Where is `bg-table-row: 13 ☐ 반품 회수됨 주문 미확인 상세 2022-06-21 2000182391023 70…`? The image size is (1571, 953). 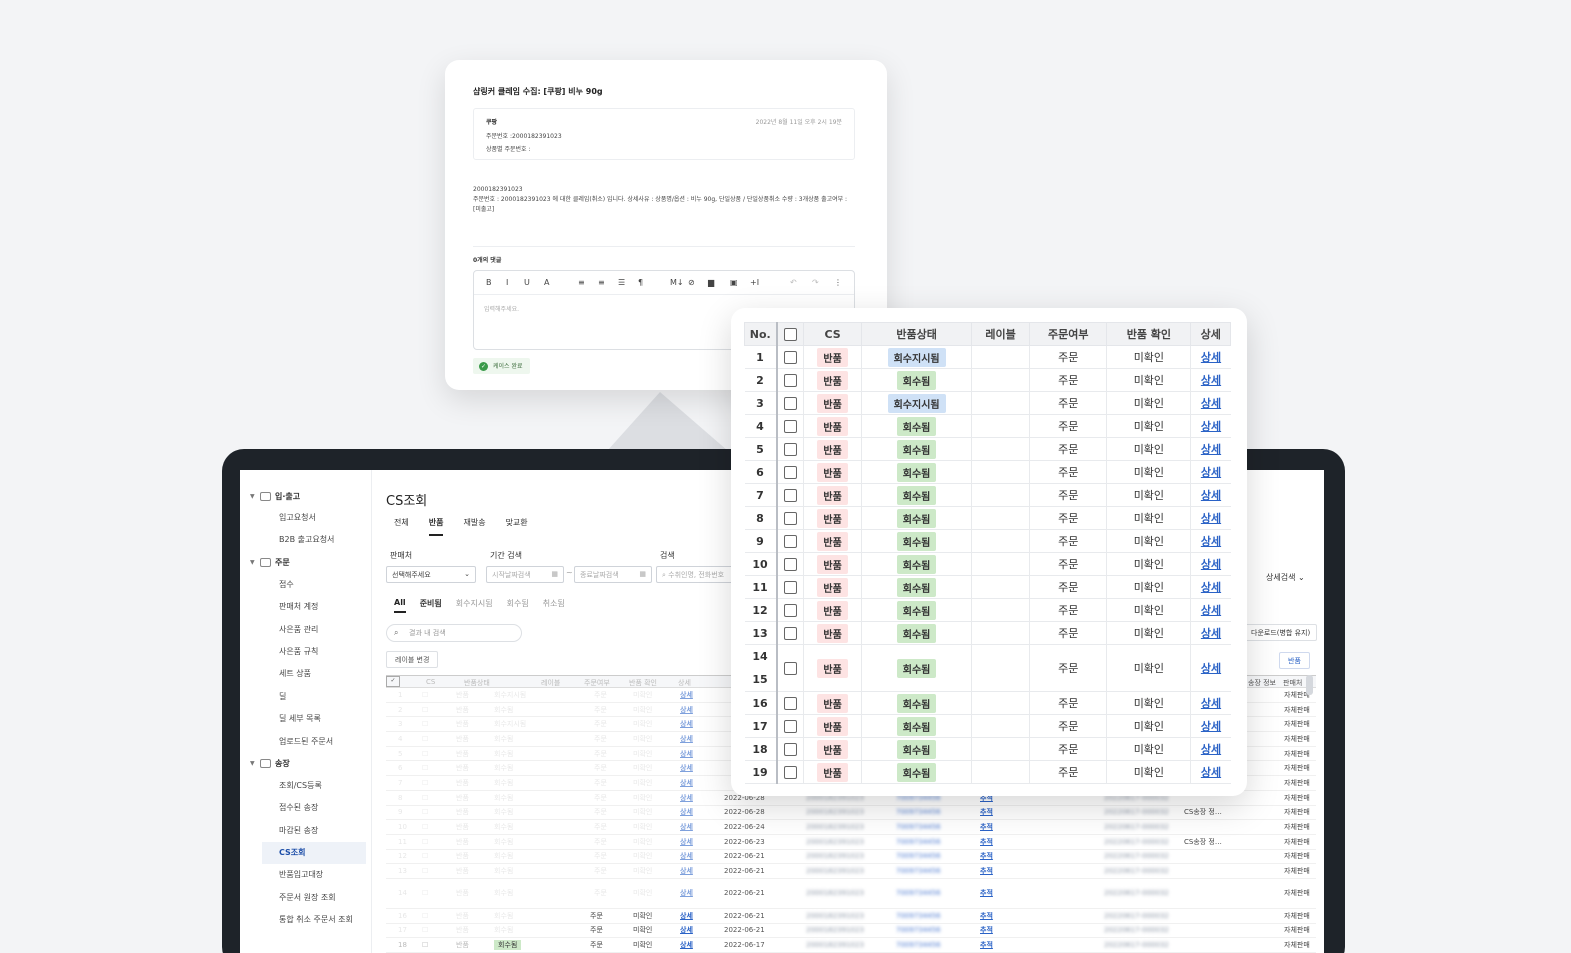
bg-table-row: 13 ☐ 반품 회수됨 주문 미확인 상세 2022-06-21 2000182391023 70… is located at coordinates (851, 871).